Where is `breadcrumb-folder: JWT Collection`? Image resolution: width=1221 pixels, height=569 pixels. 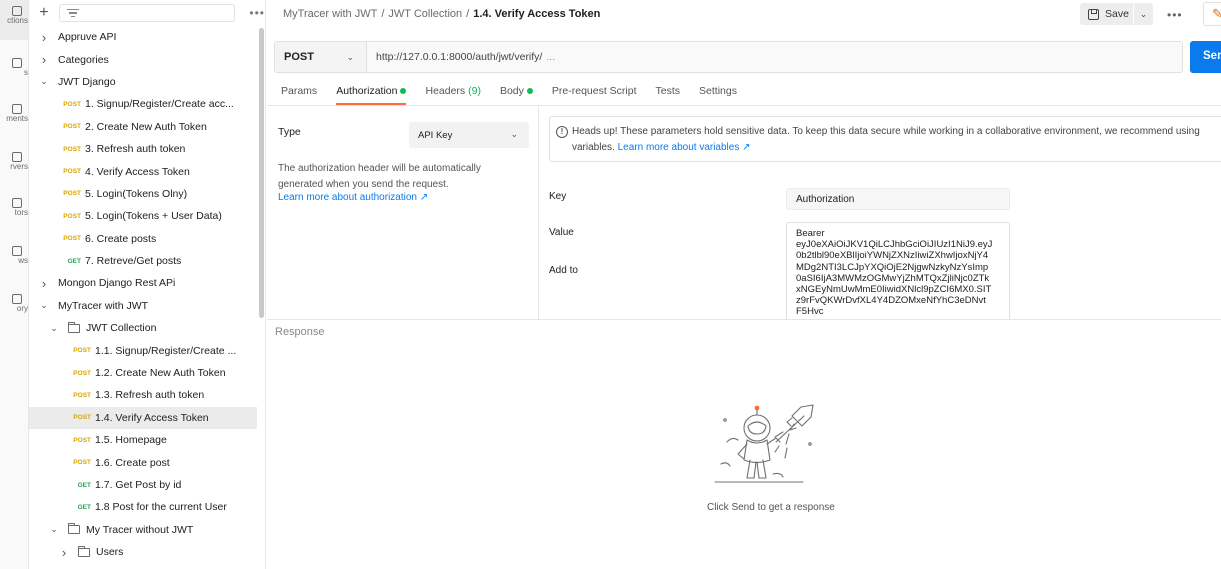 breadcrumb-folder: JWT Collection is located at coordinates (425, 14).